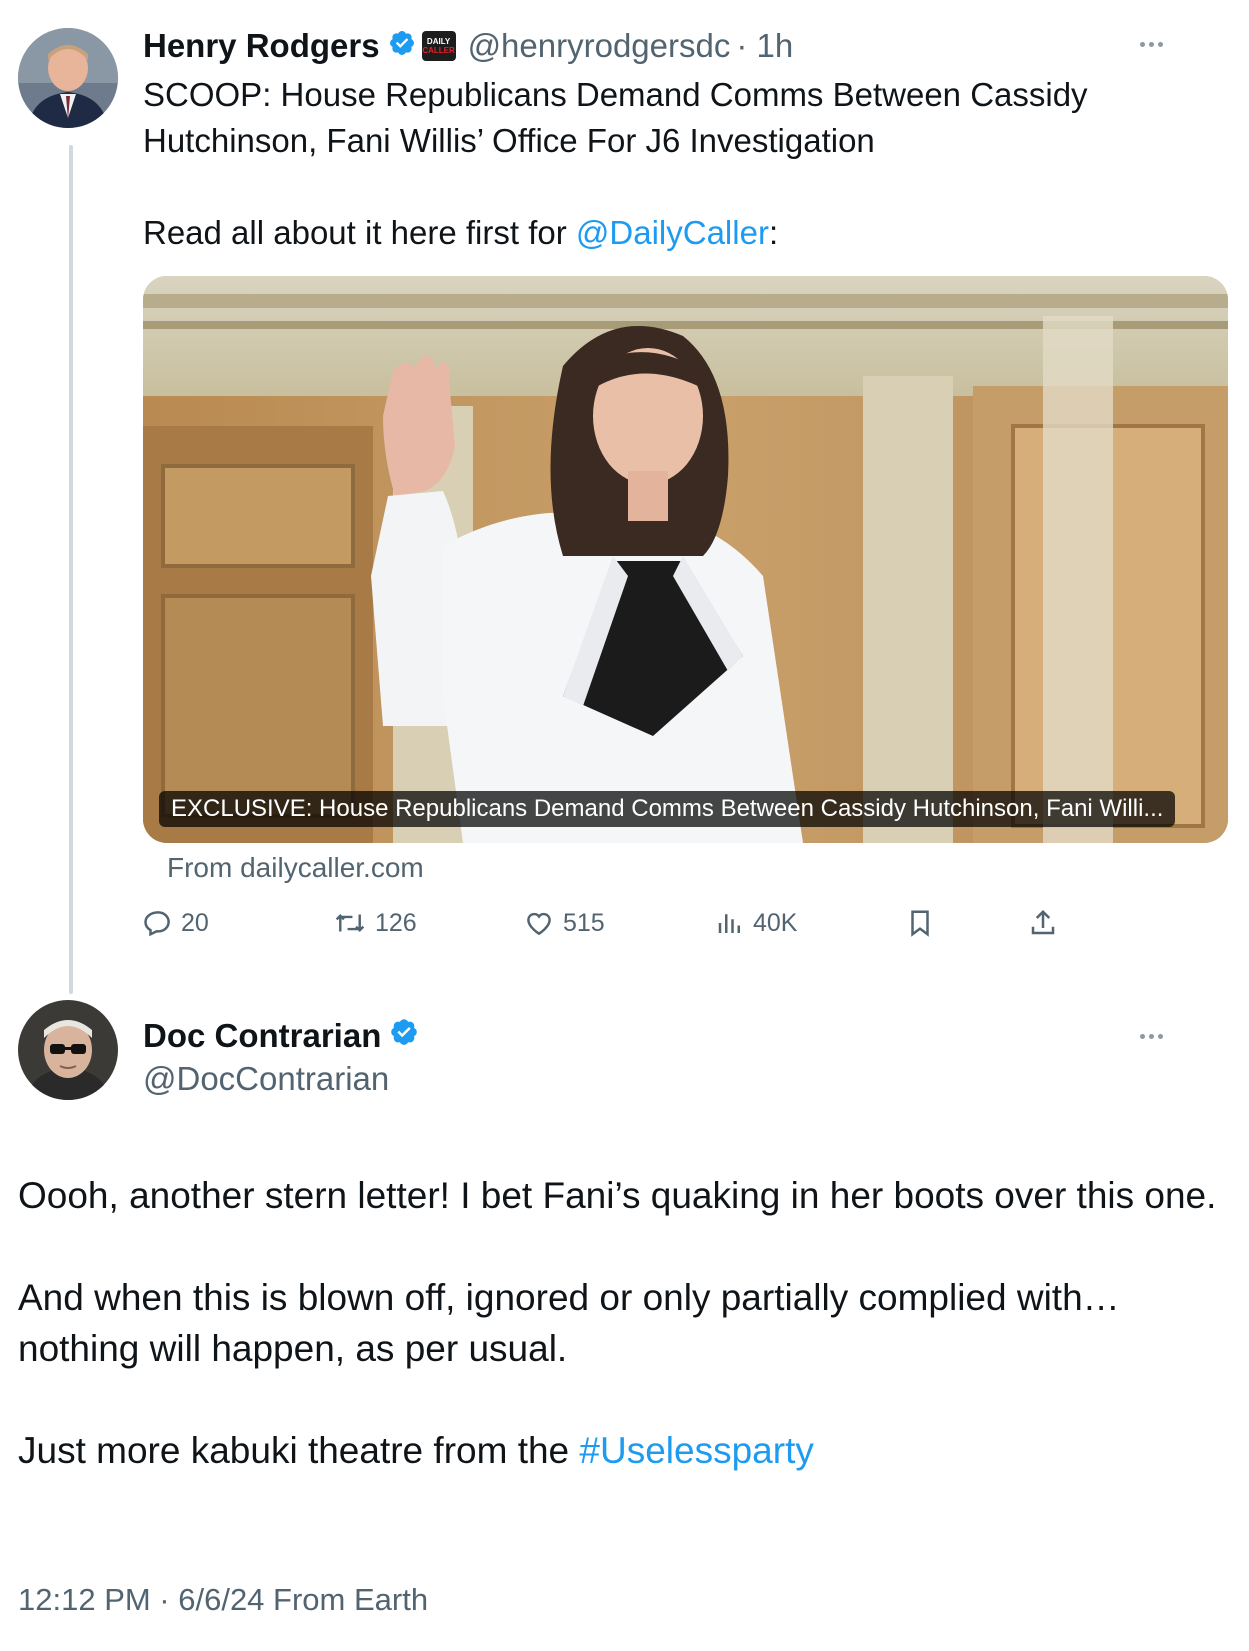 The height and width of the screenshot is (1651, 1249). I want to click on card-source-domain: From dailycaller.com, so click(295, 868).